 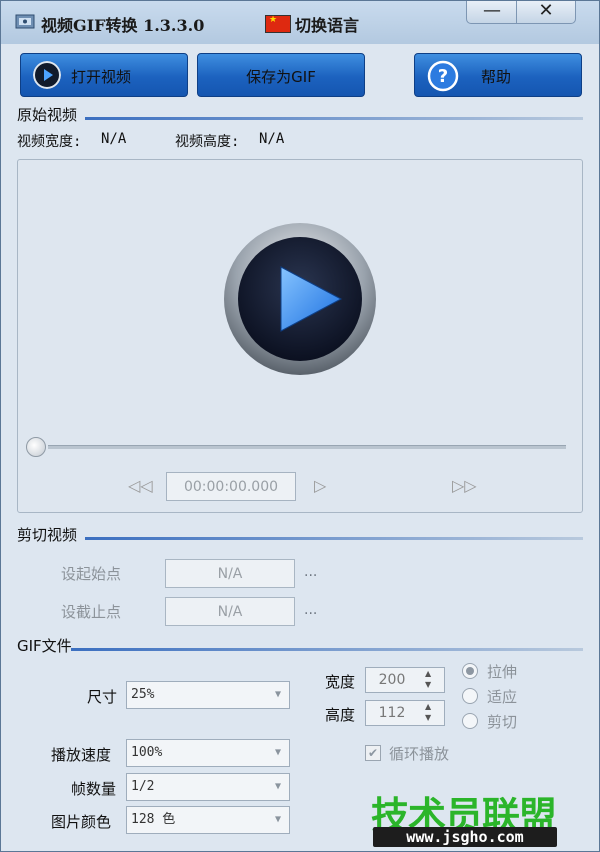 What do you see at coordinates (464, 485) in the screenshot?
I see `fast-forward-icon: ▷▷` at bounding box center [464, 485].